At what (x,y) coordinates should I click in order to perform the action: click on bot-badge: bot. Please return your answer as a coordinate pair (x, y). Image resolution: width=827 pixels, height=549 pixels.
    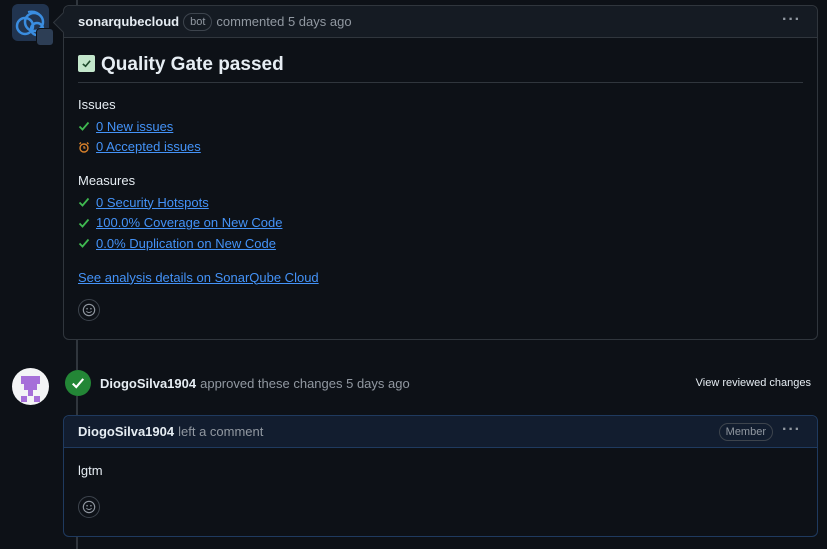
    Looking at the image, I should click on (198, 21).